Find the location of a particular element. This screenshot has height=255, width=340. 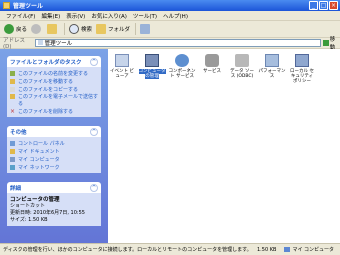

place-my-computer-label: マイ コンピュータ is located at coordinates (39, 159).